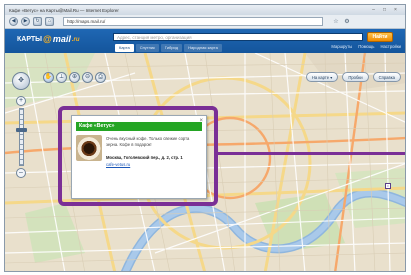 This screenshot has height=275, width=411. I want to click on gear-icon: ⚙, so click(347, 22).